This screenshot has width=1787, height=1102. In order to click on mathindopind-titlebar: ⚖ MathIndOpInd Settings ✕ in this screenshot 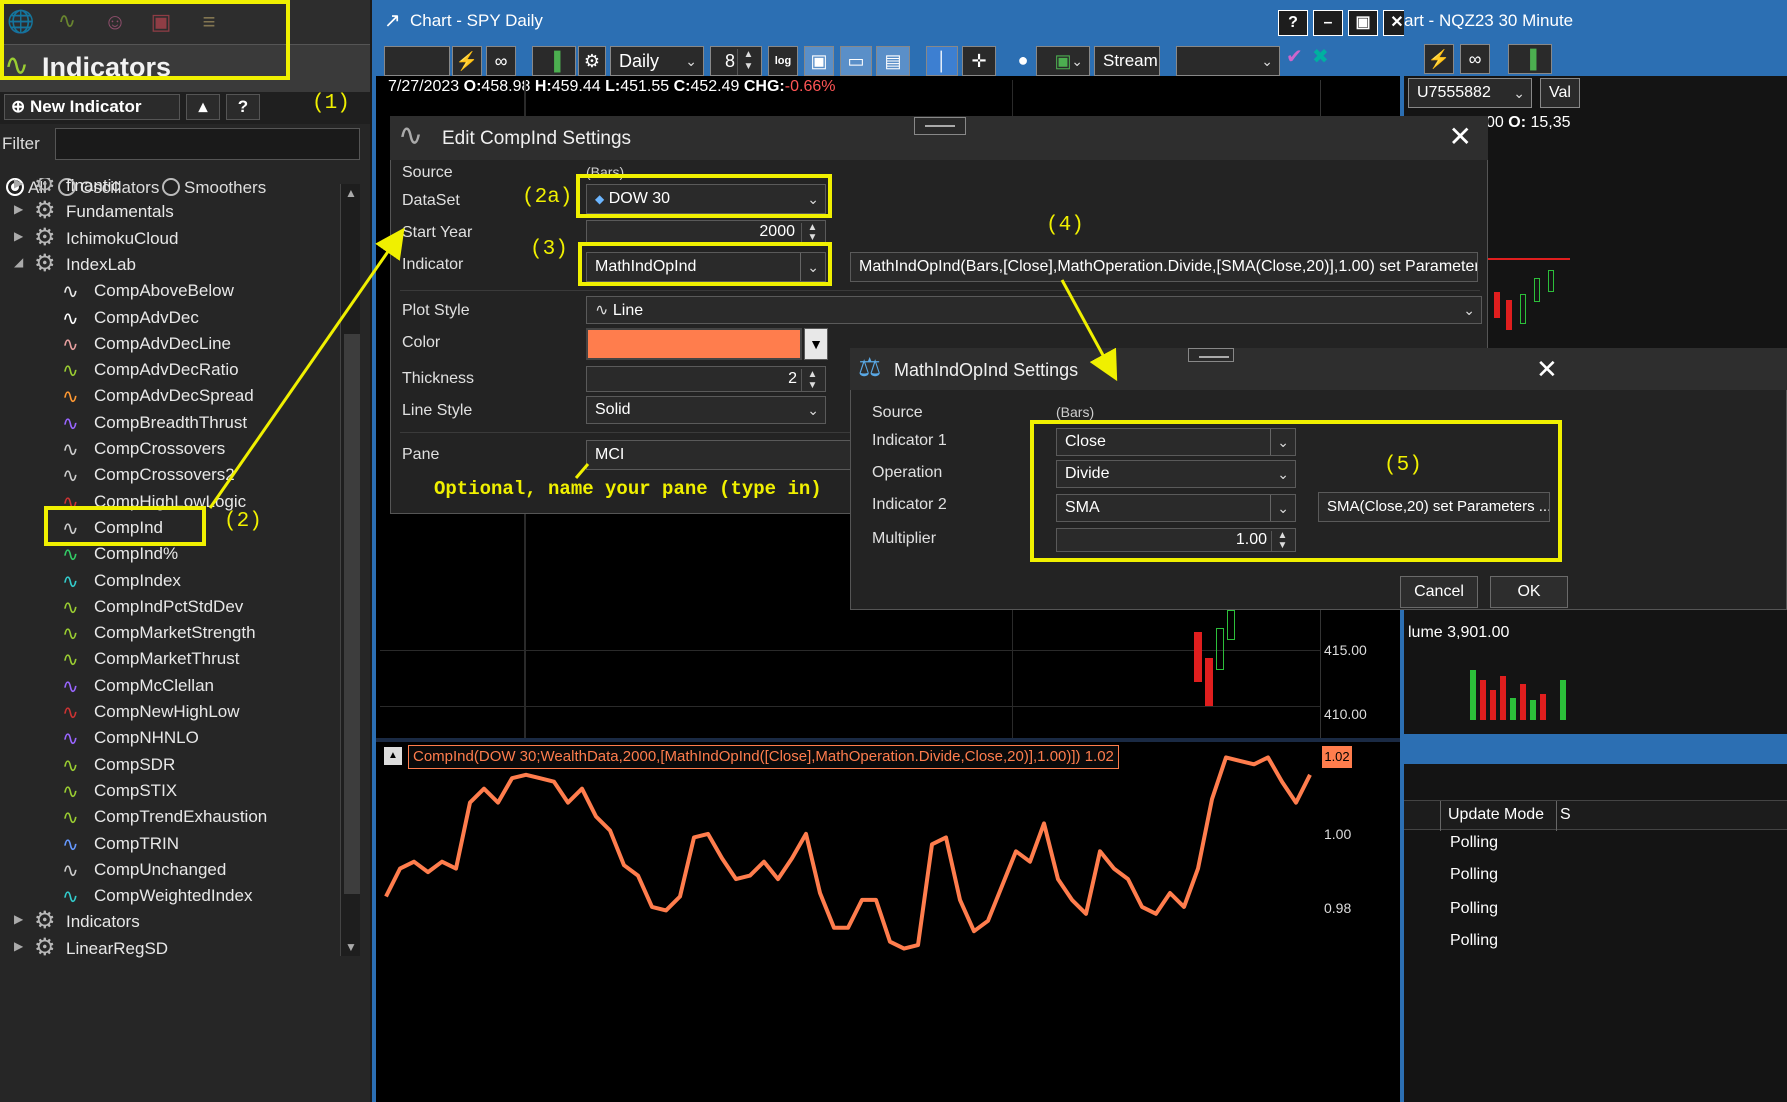, I will do `click(1318, 369)`.